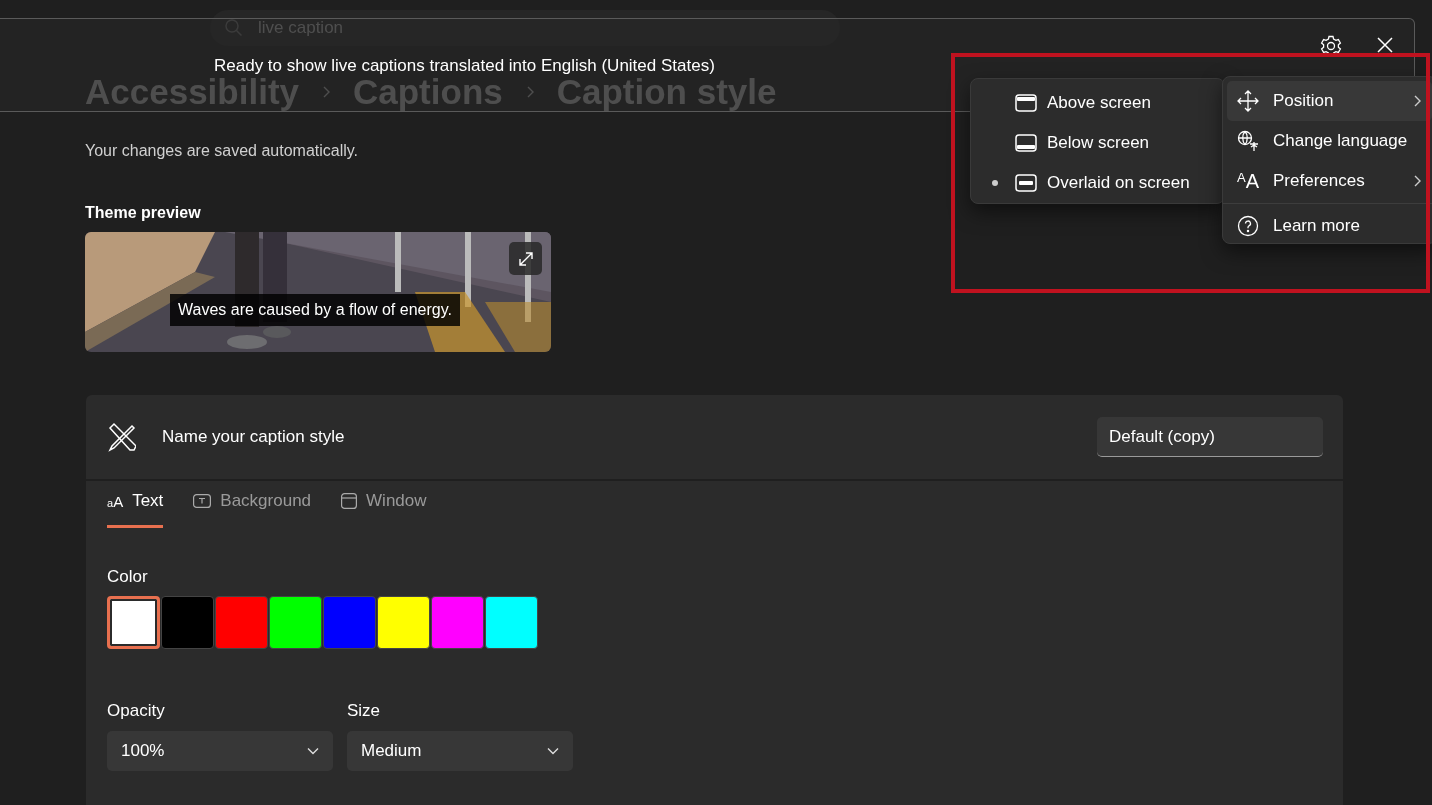 The image size is (1432, 805). Describe the element at coordinates (384, 509) in the screenshot. I see `tab: Window` at that location.